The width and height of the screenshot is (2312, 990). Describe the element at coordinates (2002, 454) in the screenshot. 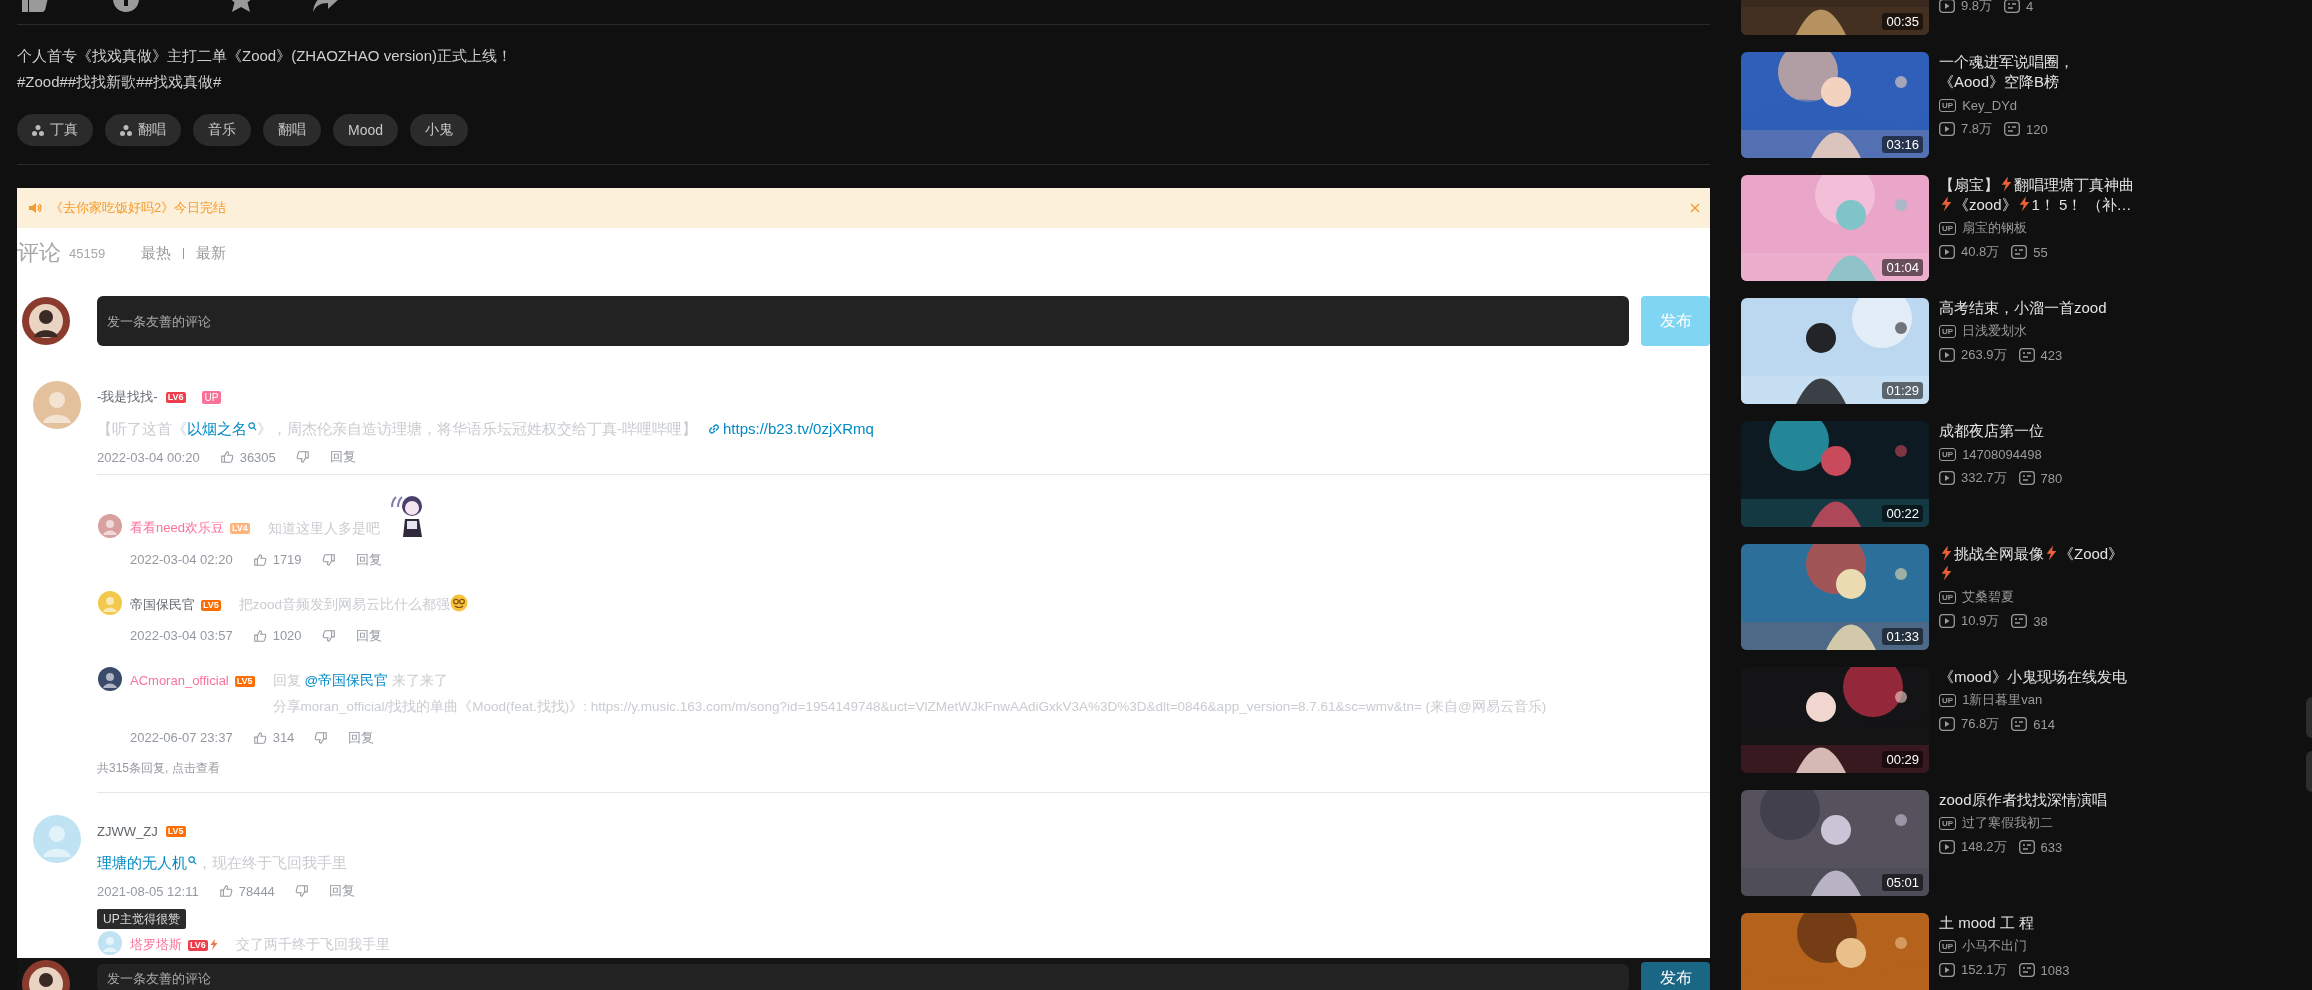

I see `uploader-name: 14708094498` at that location.